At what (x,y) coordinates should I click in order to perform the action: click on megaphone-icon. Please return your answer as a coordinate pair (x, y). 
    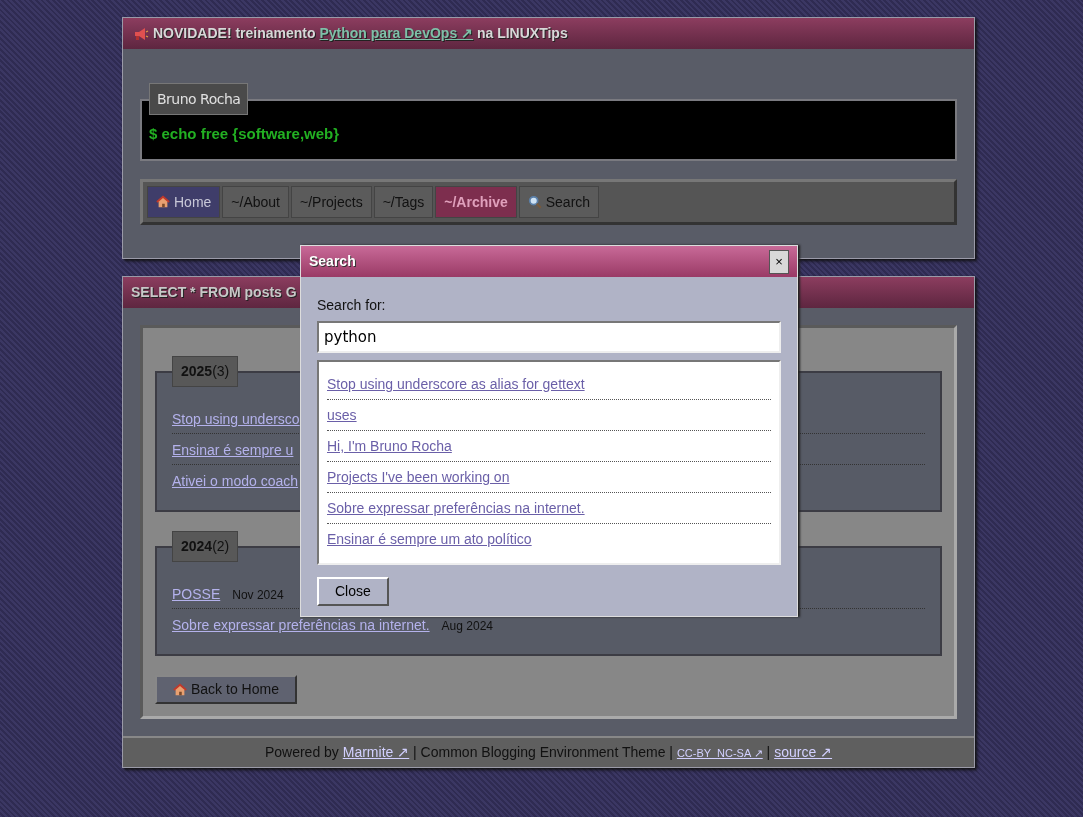
    Looking at the image, I should click on (141, 33).